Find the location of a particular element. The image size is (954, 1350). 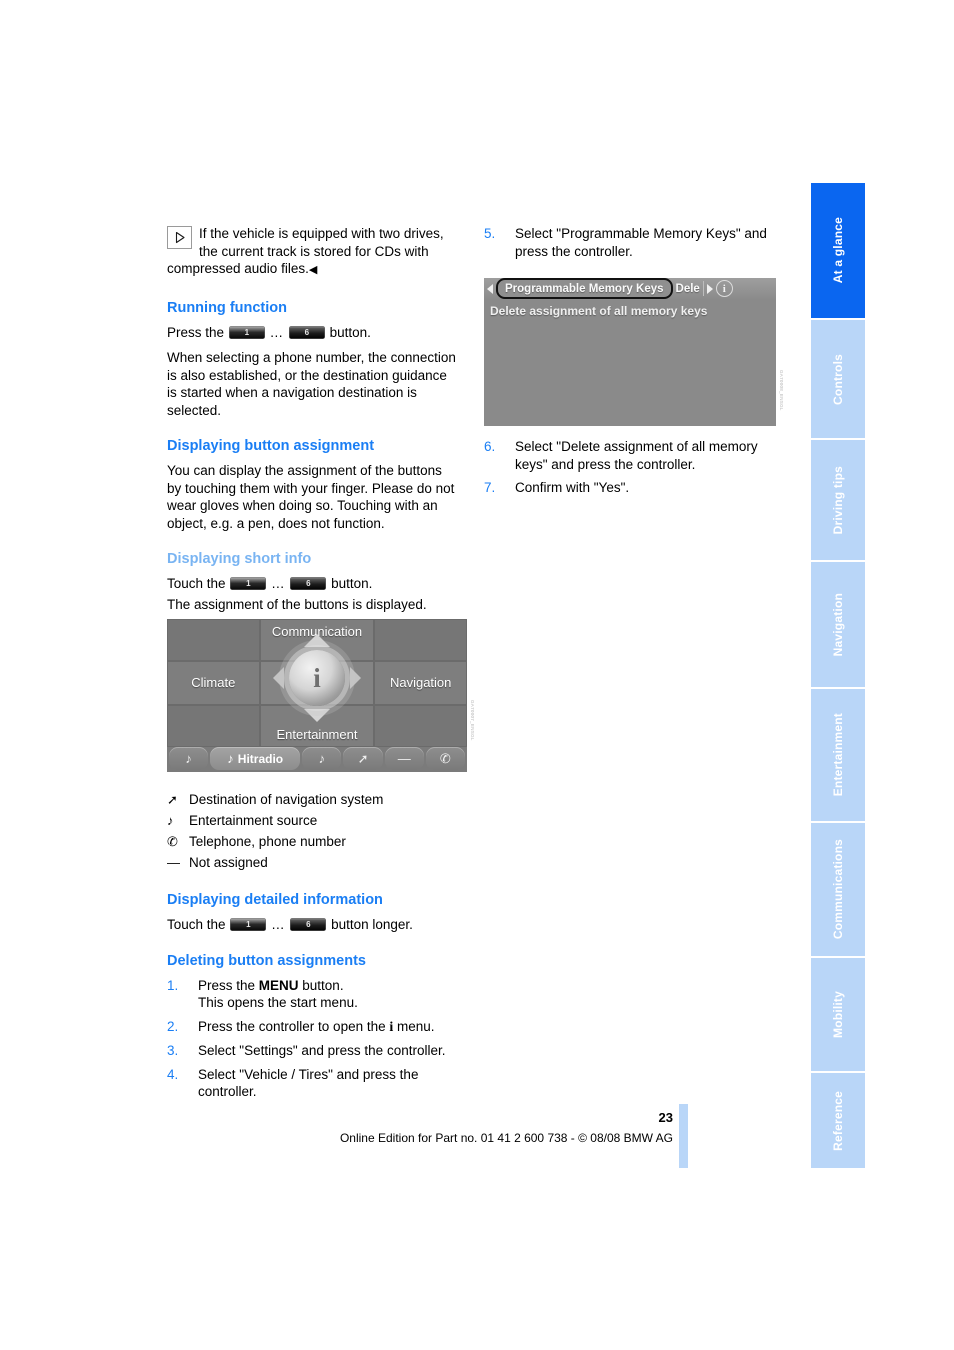

heading-running-function: Running function is located at coordinates (227, 307).